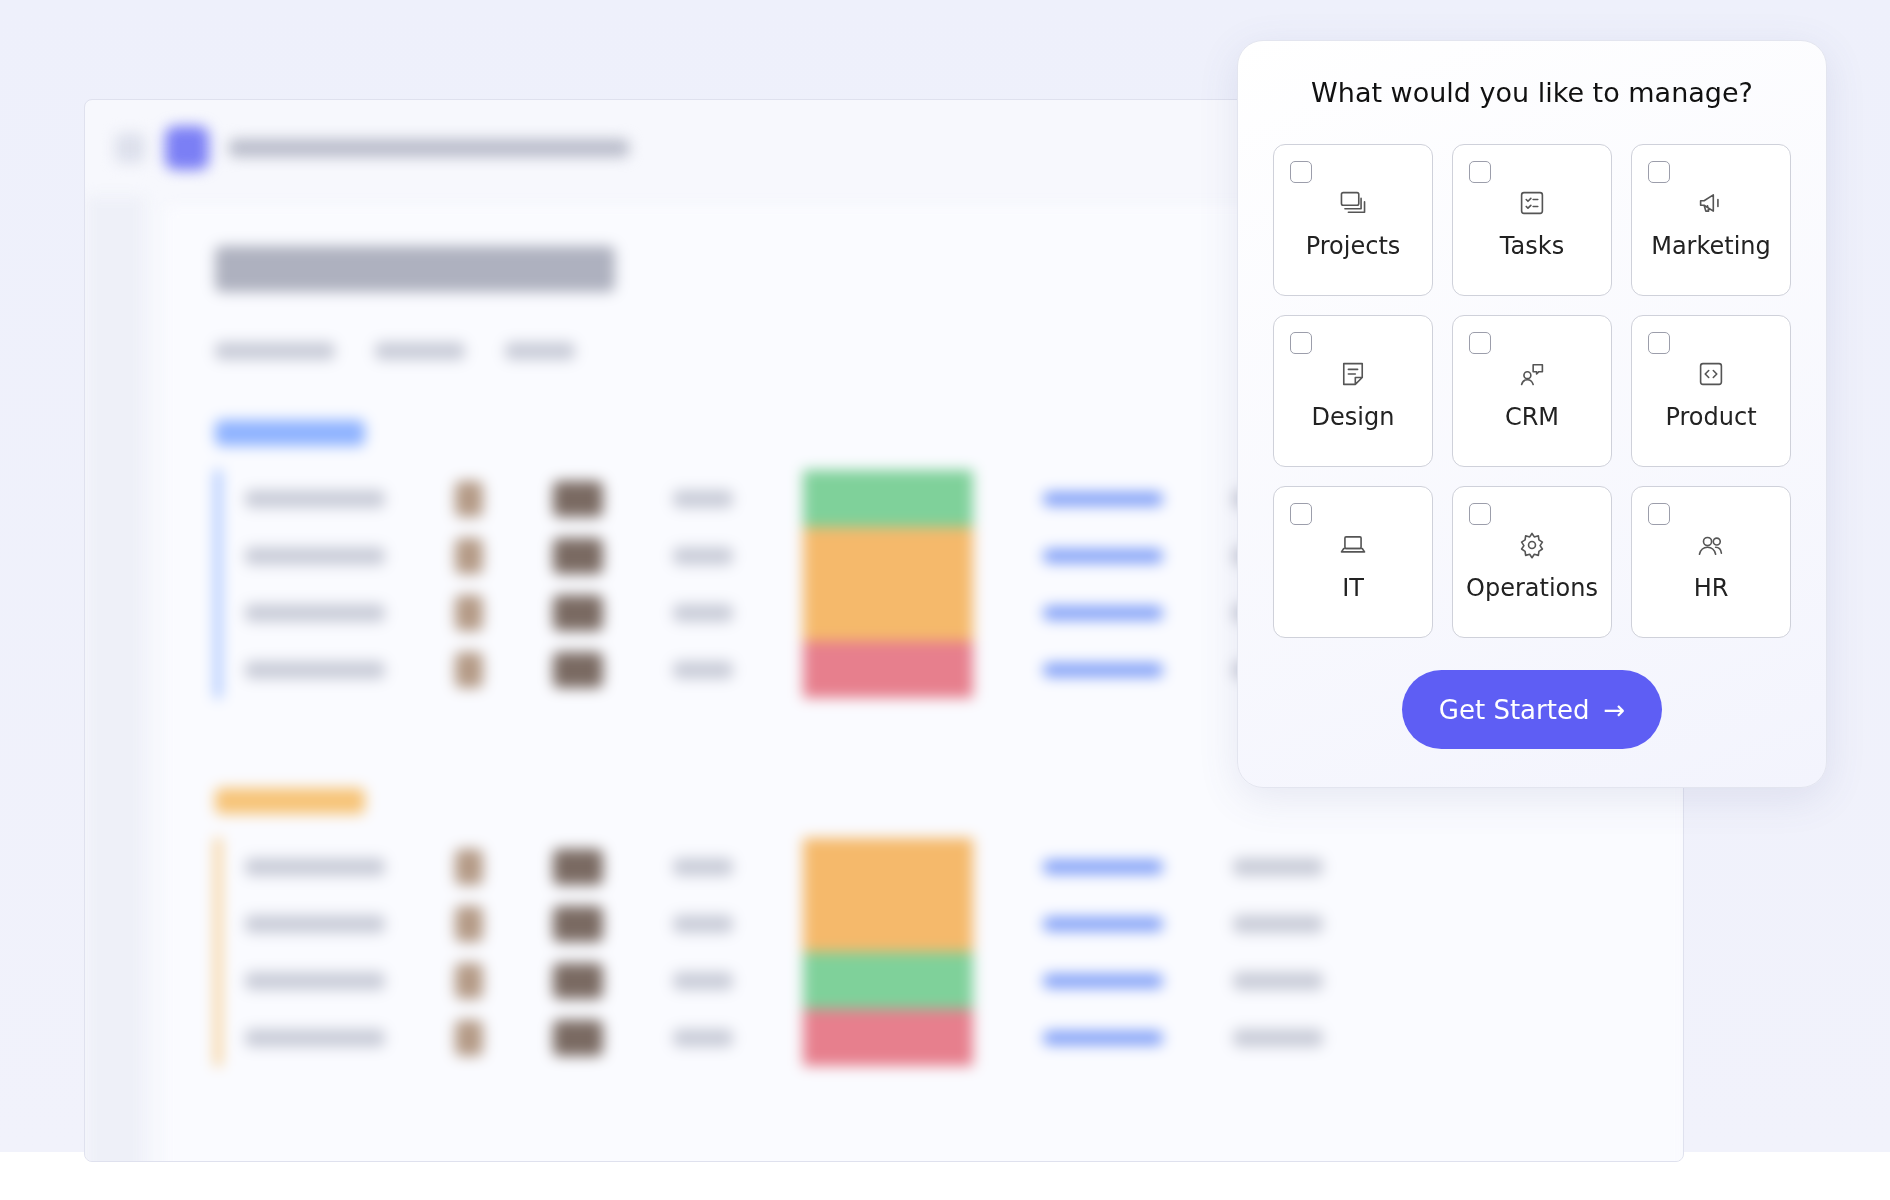  What do you see at coordinates (1532, 562) in the screenshot?
I see `option-tile: Operations` at bounding box center [1532, 562].